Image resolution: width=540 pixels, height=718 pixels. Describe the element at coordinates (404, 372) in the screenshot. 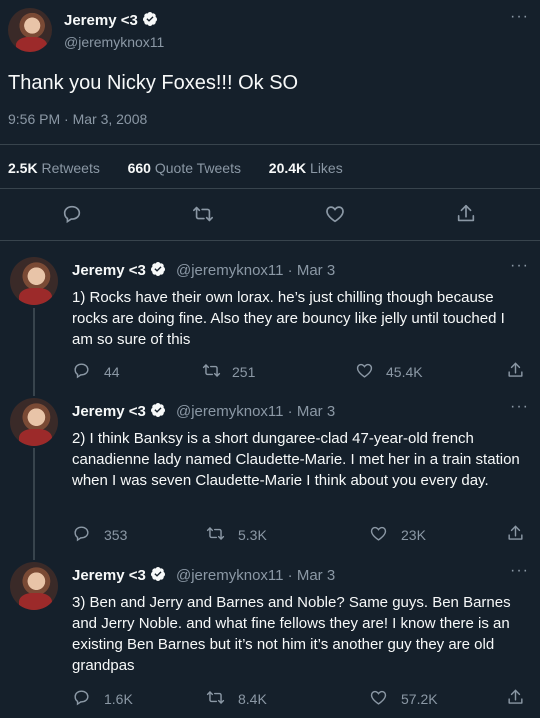

I see `like-count: 45.4K` at that location.